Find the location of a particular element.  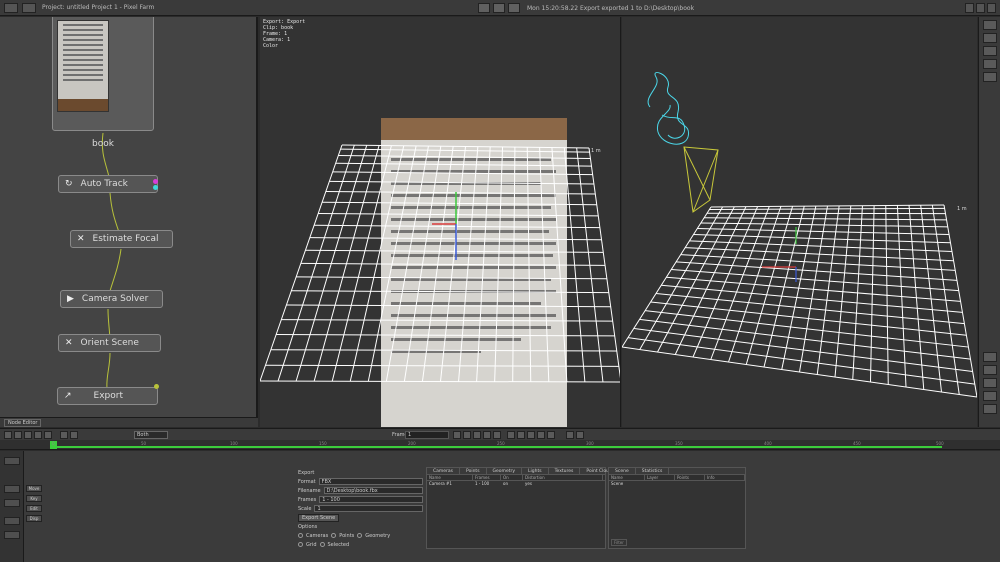

menu-button is located at coordinates (11, 8).